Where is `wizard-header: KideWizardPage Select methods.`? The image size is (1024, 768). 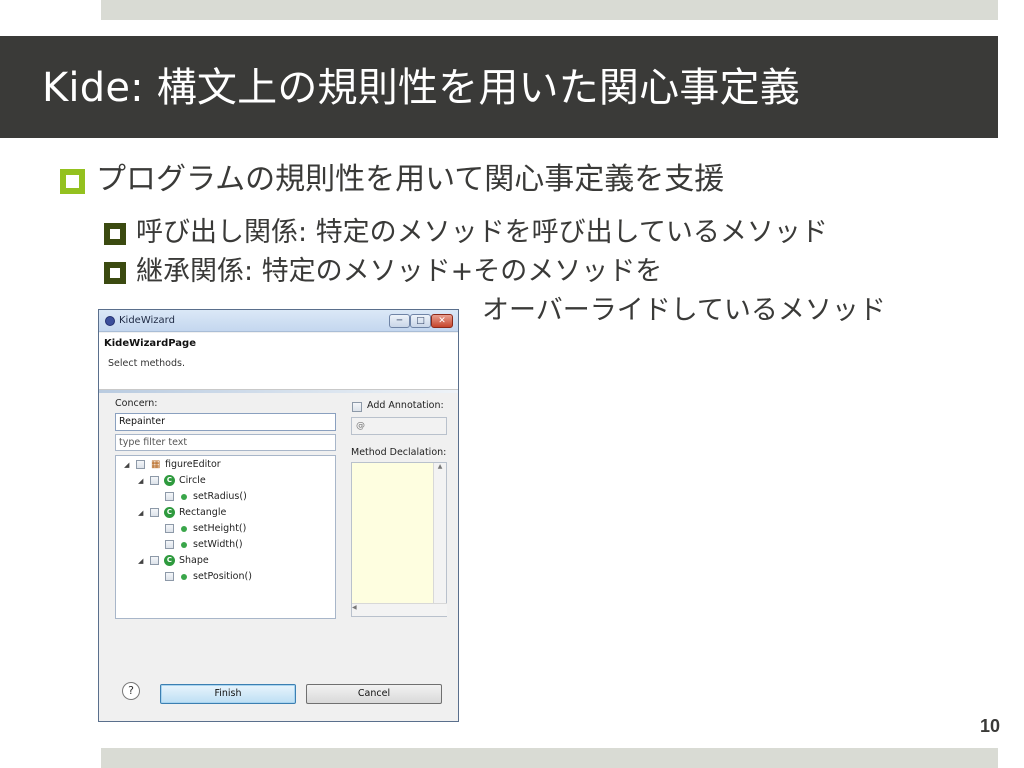
wizard-header: KideWizardPage Select methods. is located at coordinates (278, 361).